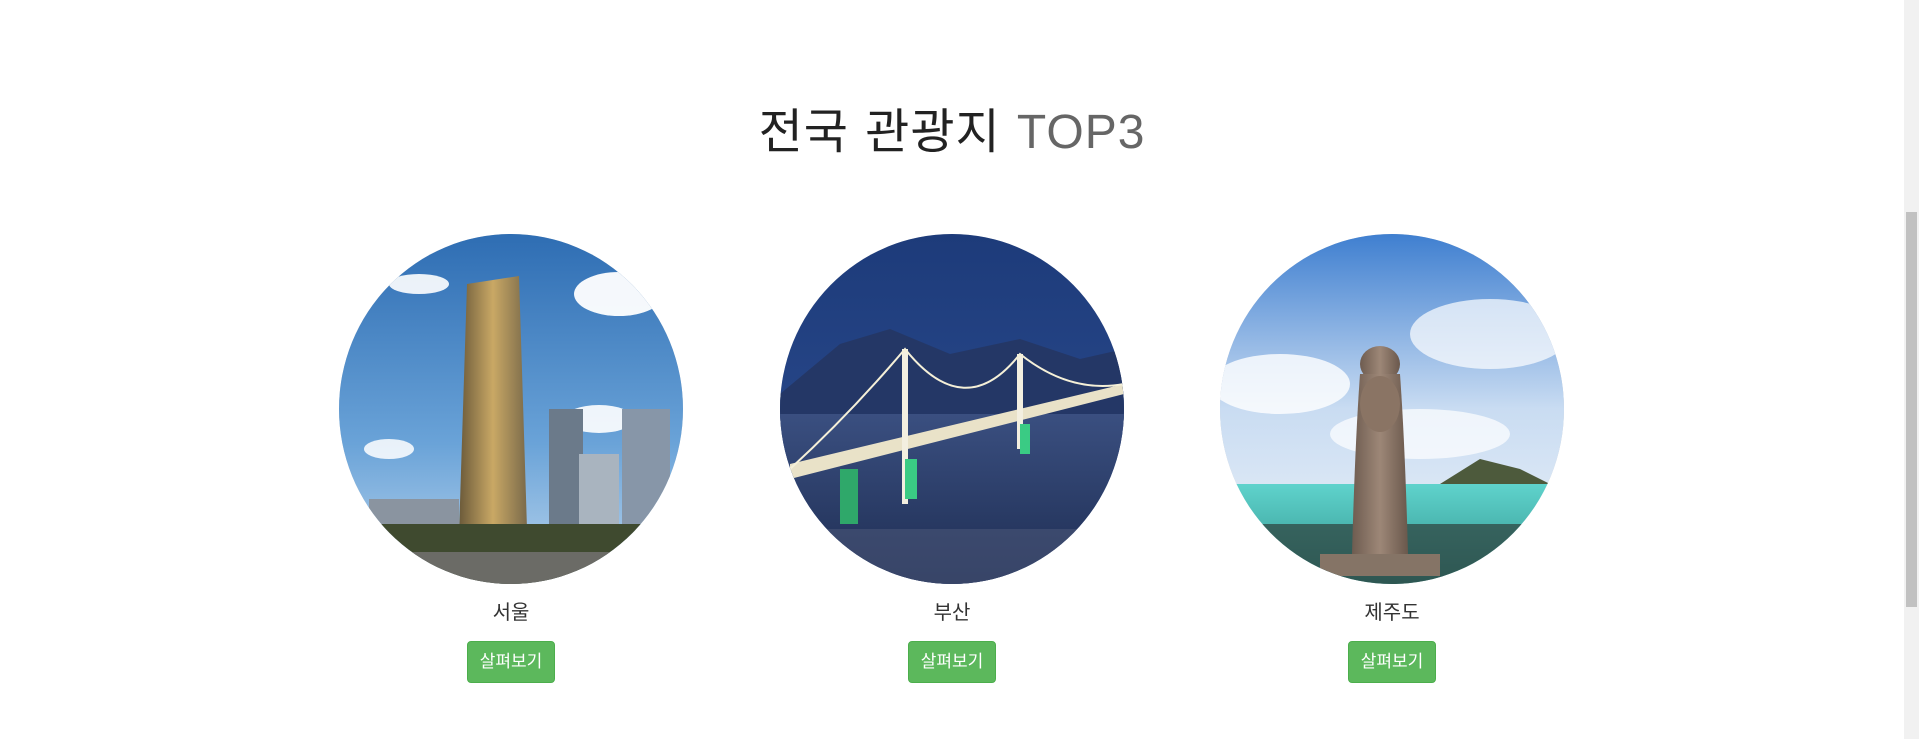 This screenshot has width=1919, height=739. I want to click on destination-name: 제주도, so click(1392, 612).